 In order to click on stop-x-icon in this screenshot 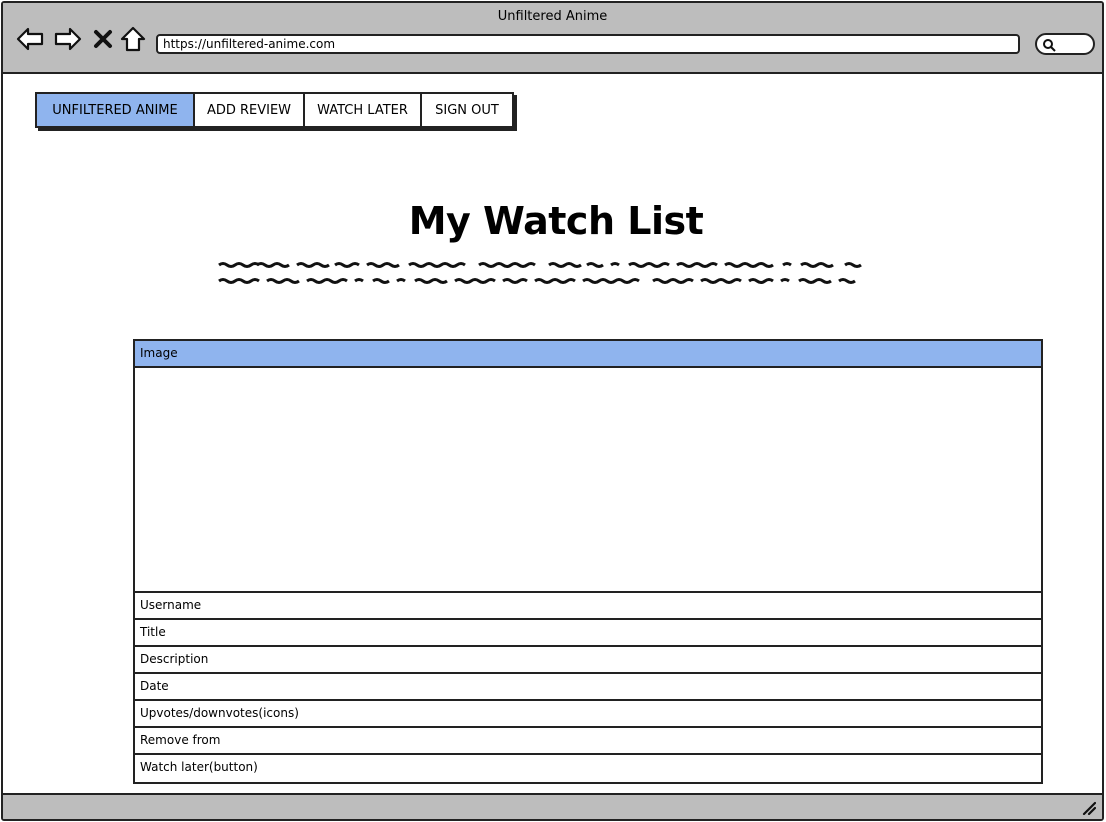, I will do `click(103, 39)`.